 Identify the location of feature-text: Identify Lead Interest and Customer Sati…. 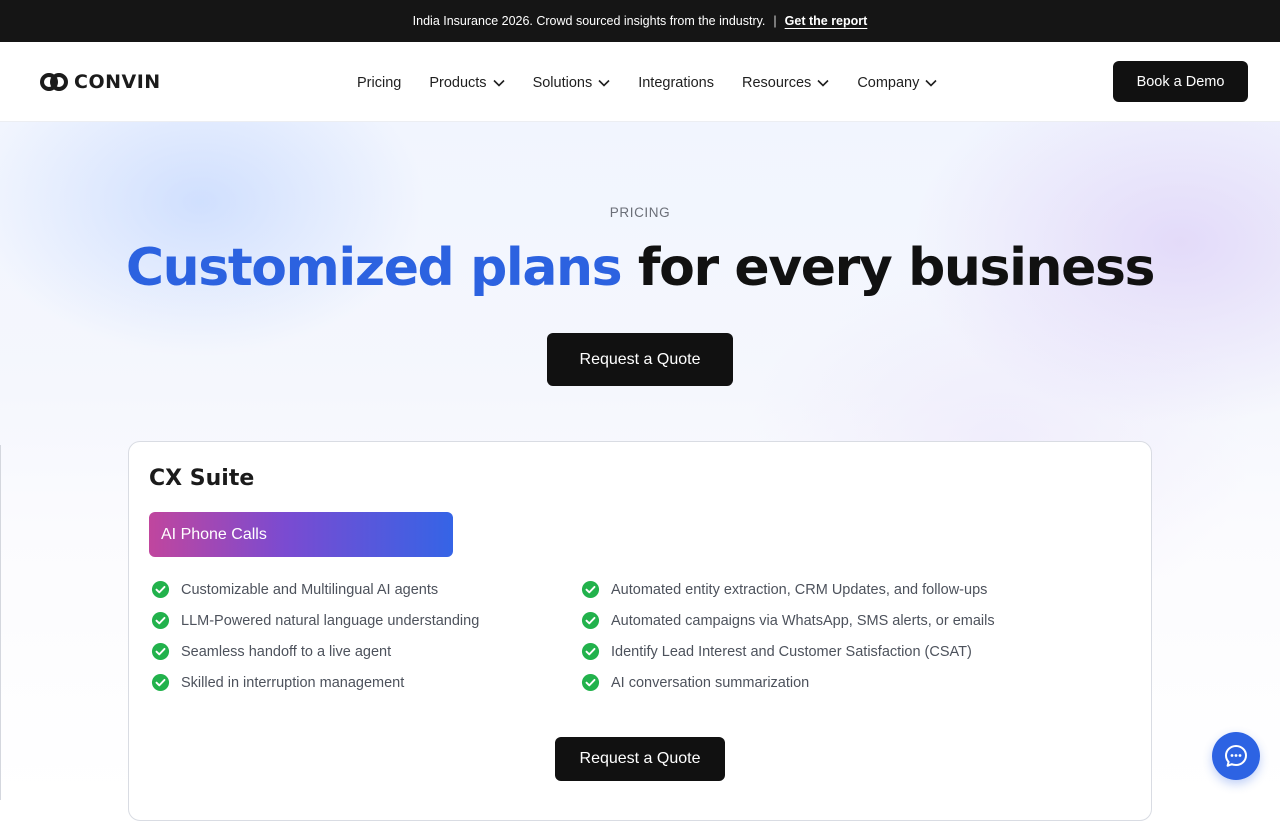
(791, 651).